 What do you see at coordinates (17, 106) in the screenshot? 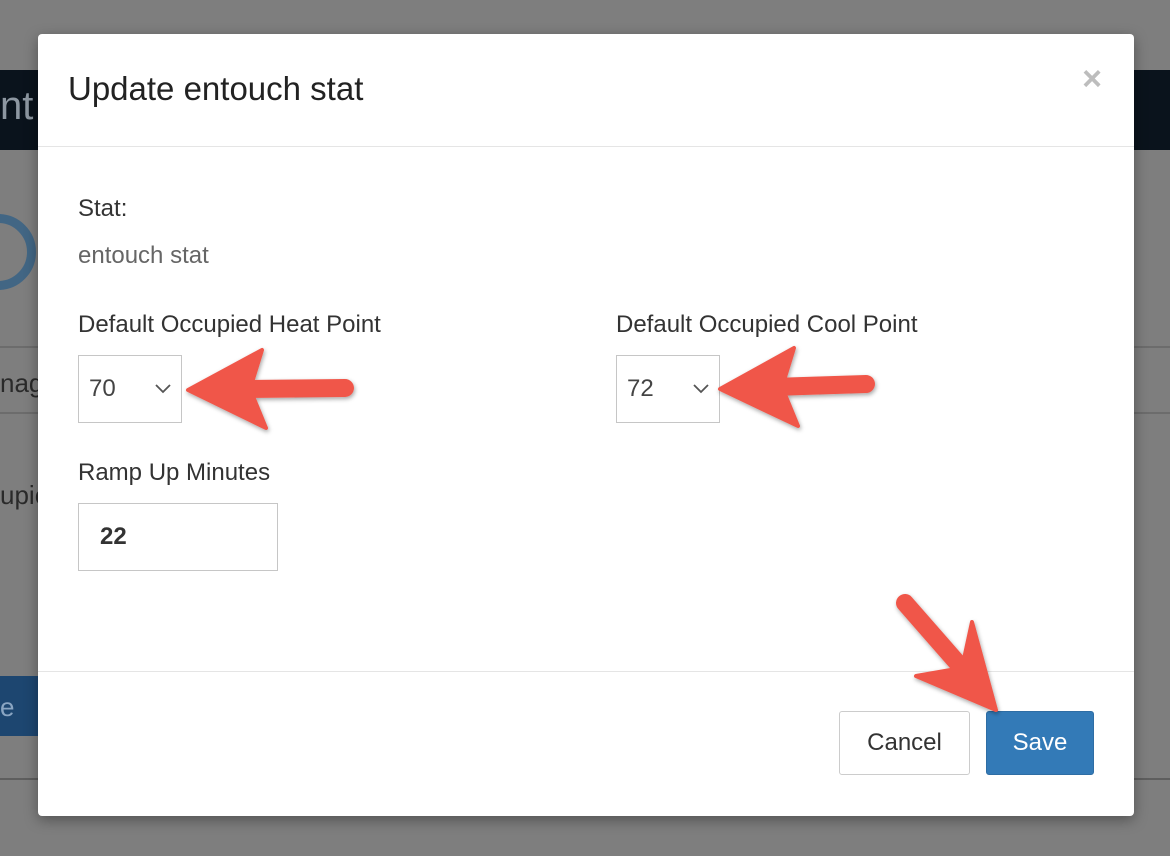
I see `background-header-text: nt` at bounding box center [17, 106].